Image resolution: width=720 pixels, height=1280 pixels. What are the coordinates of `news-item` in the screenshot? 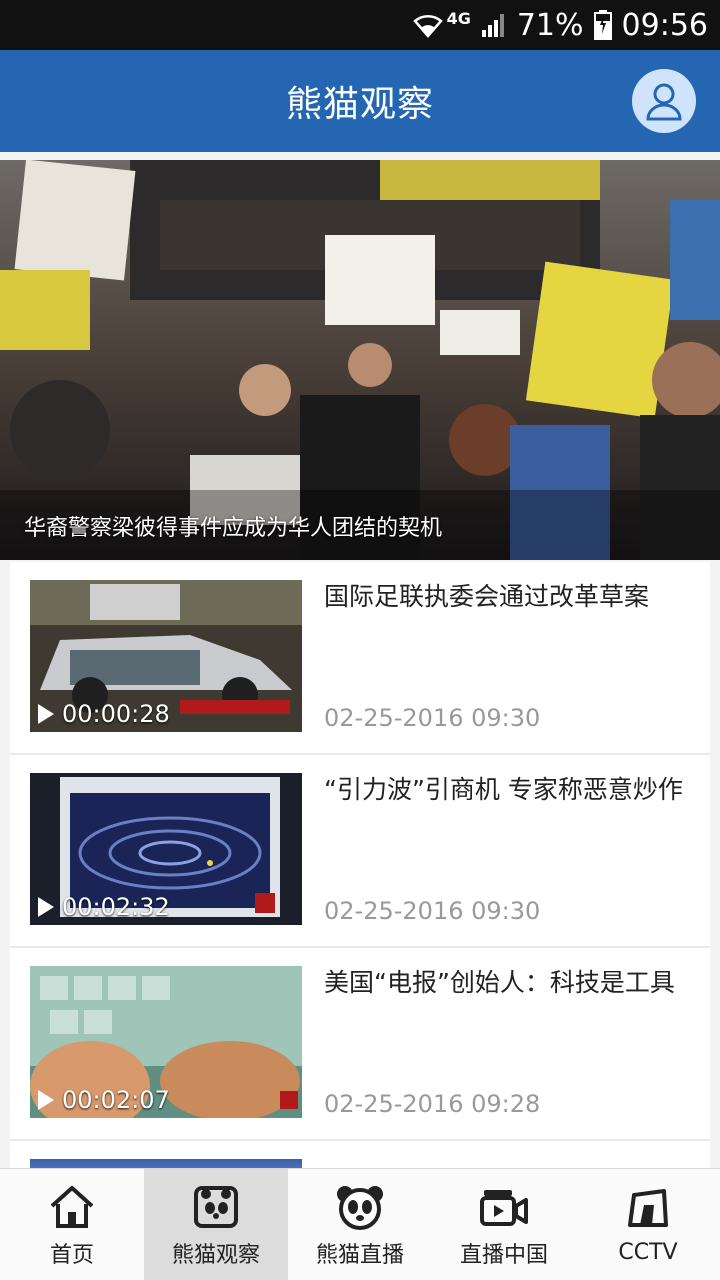 It's located at (360, 1154).